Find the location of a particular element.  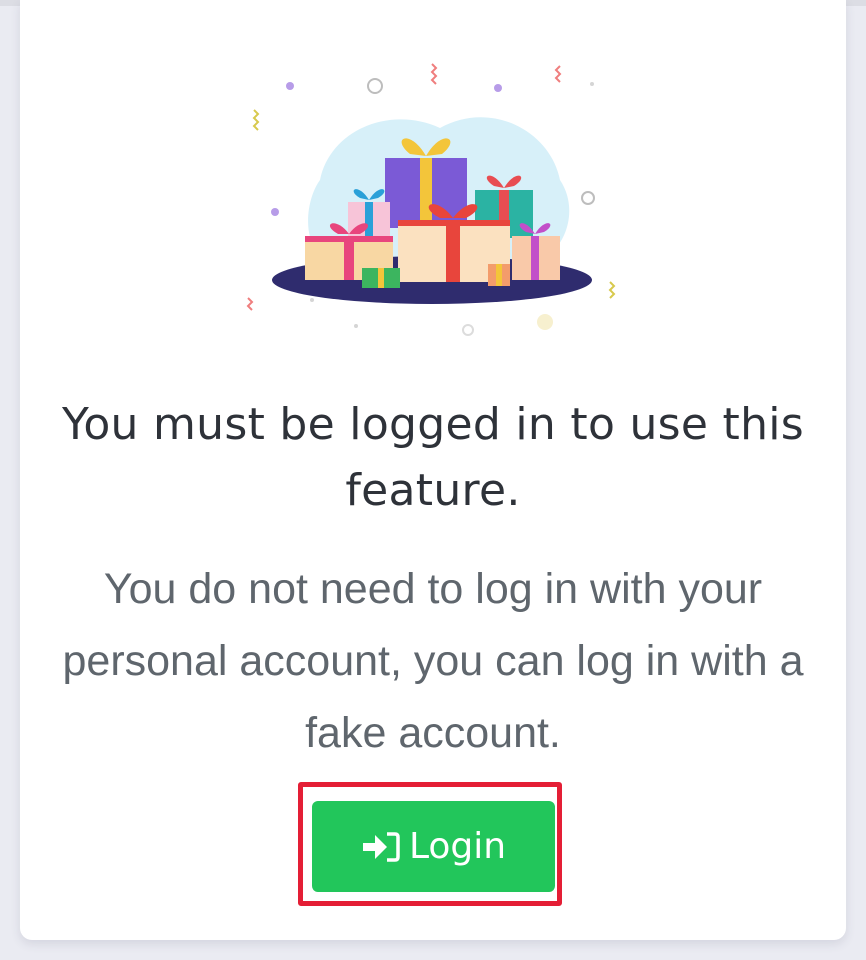

login-button: Login is located at coordinates (433, 846).